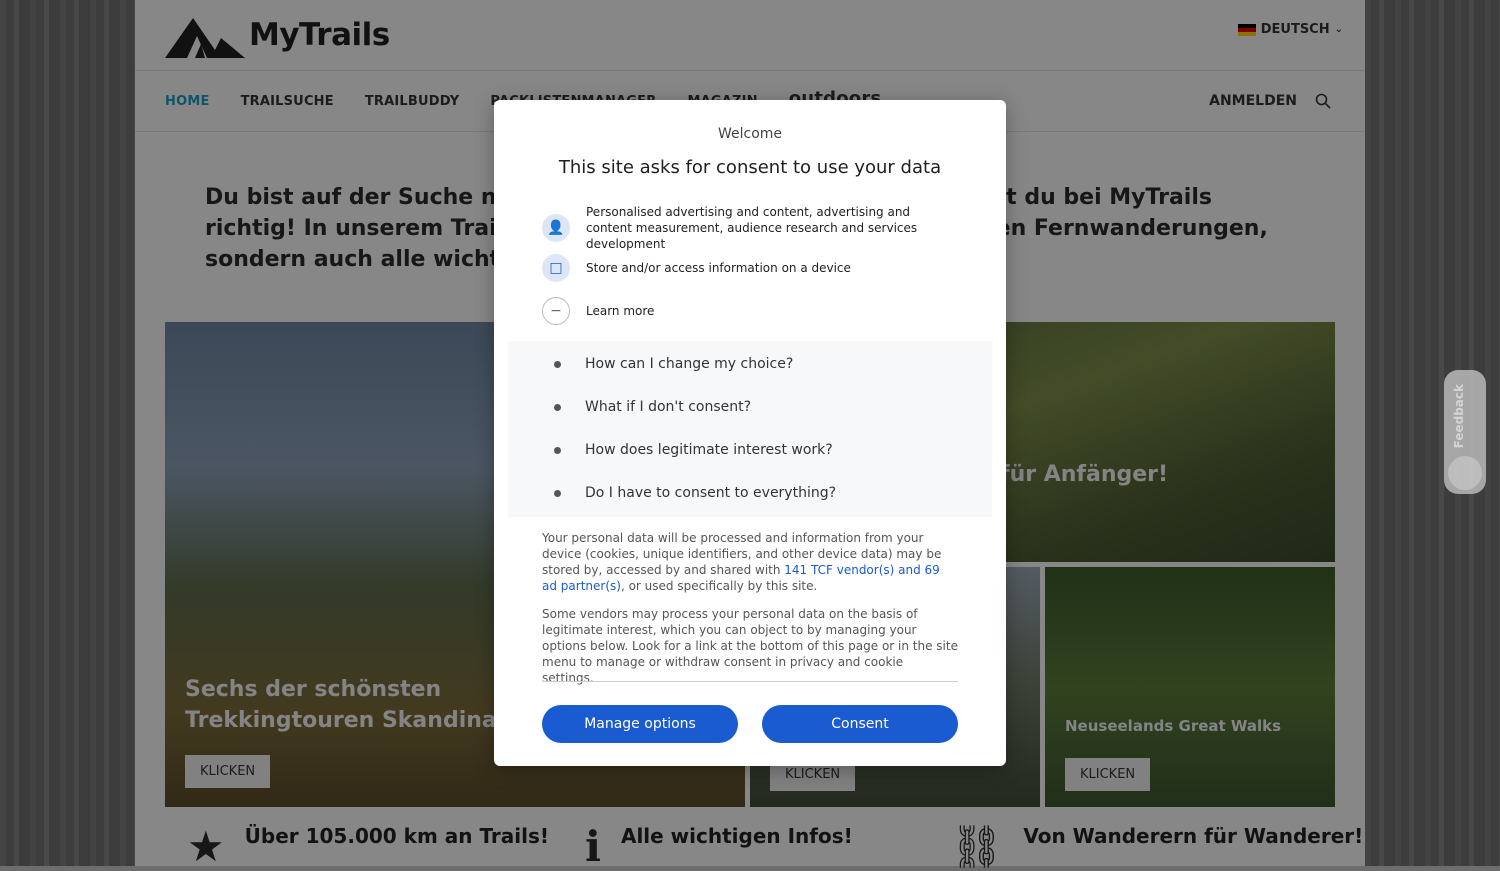 The height and width of the screenshot is (871, 1500). Describe the element at coordinates (556, 311) in the screenshot. I see `minus-icon: −` at that location.